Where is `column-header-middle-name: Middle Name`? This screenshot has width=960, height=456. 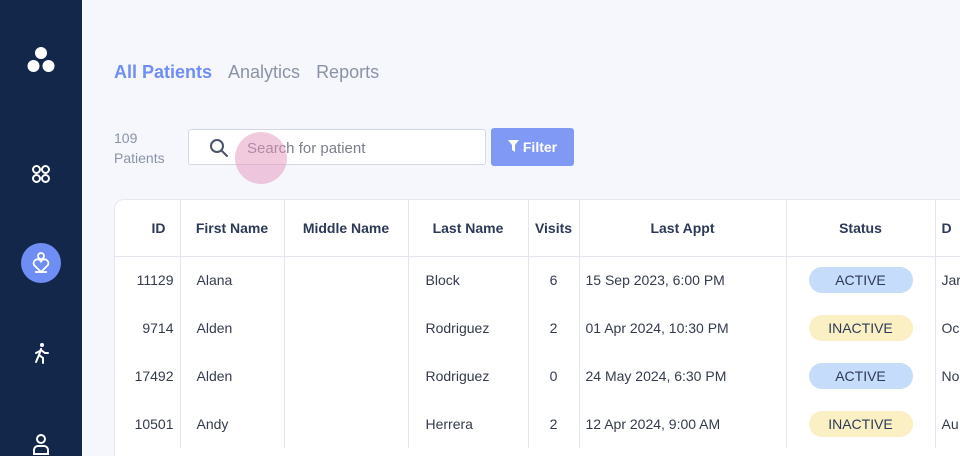 column-header-middle-name: Middle Name is located at coordinates (346, 228).